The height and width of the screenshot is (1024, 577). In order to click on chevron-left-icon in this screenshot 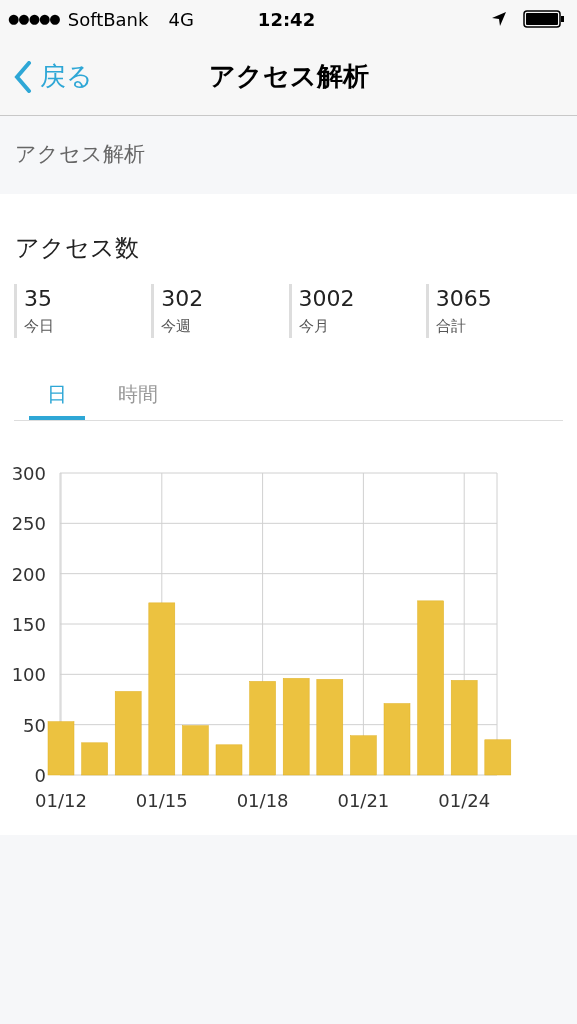, I will do `click(23, 76)`.